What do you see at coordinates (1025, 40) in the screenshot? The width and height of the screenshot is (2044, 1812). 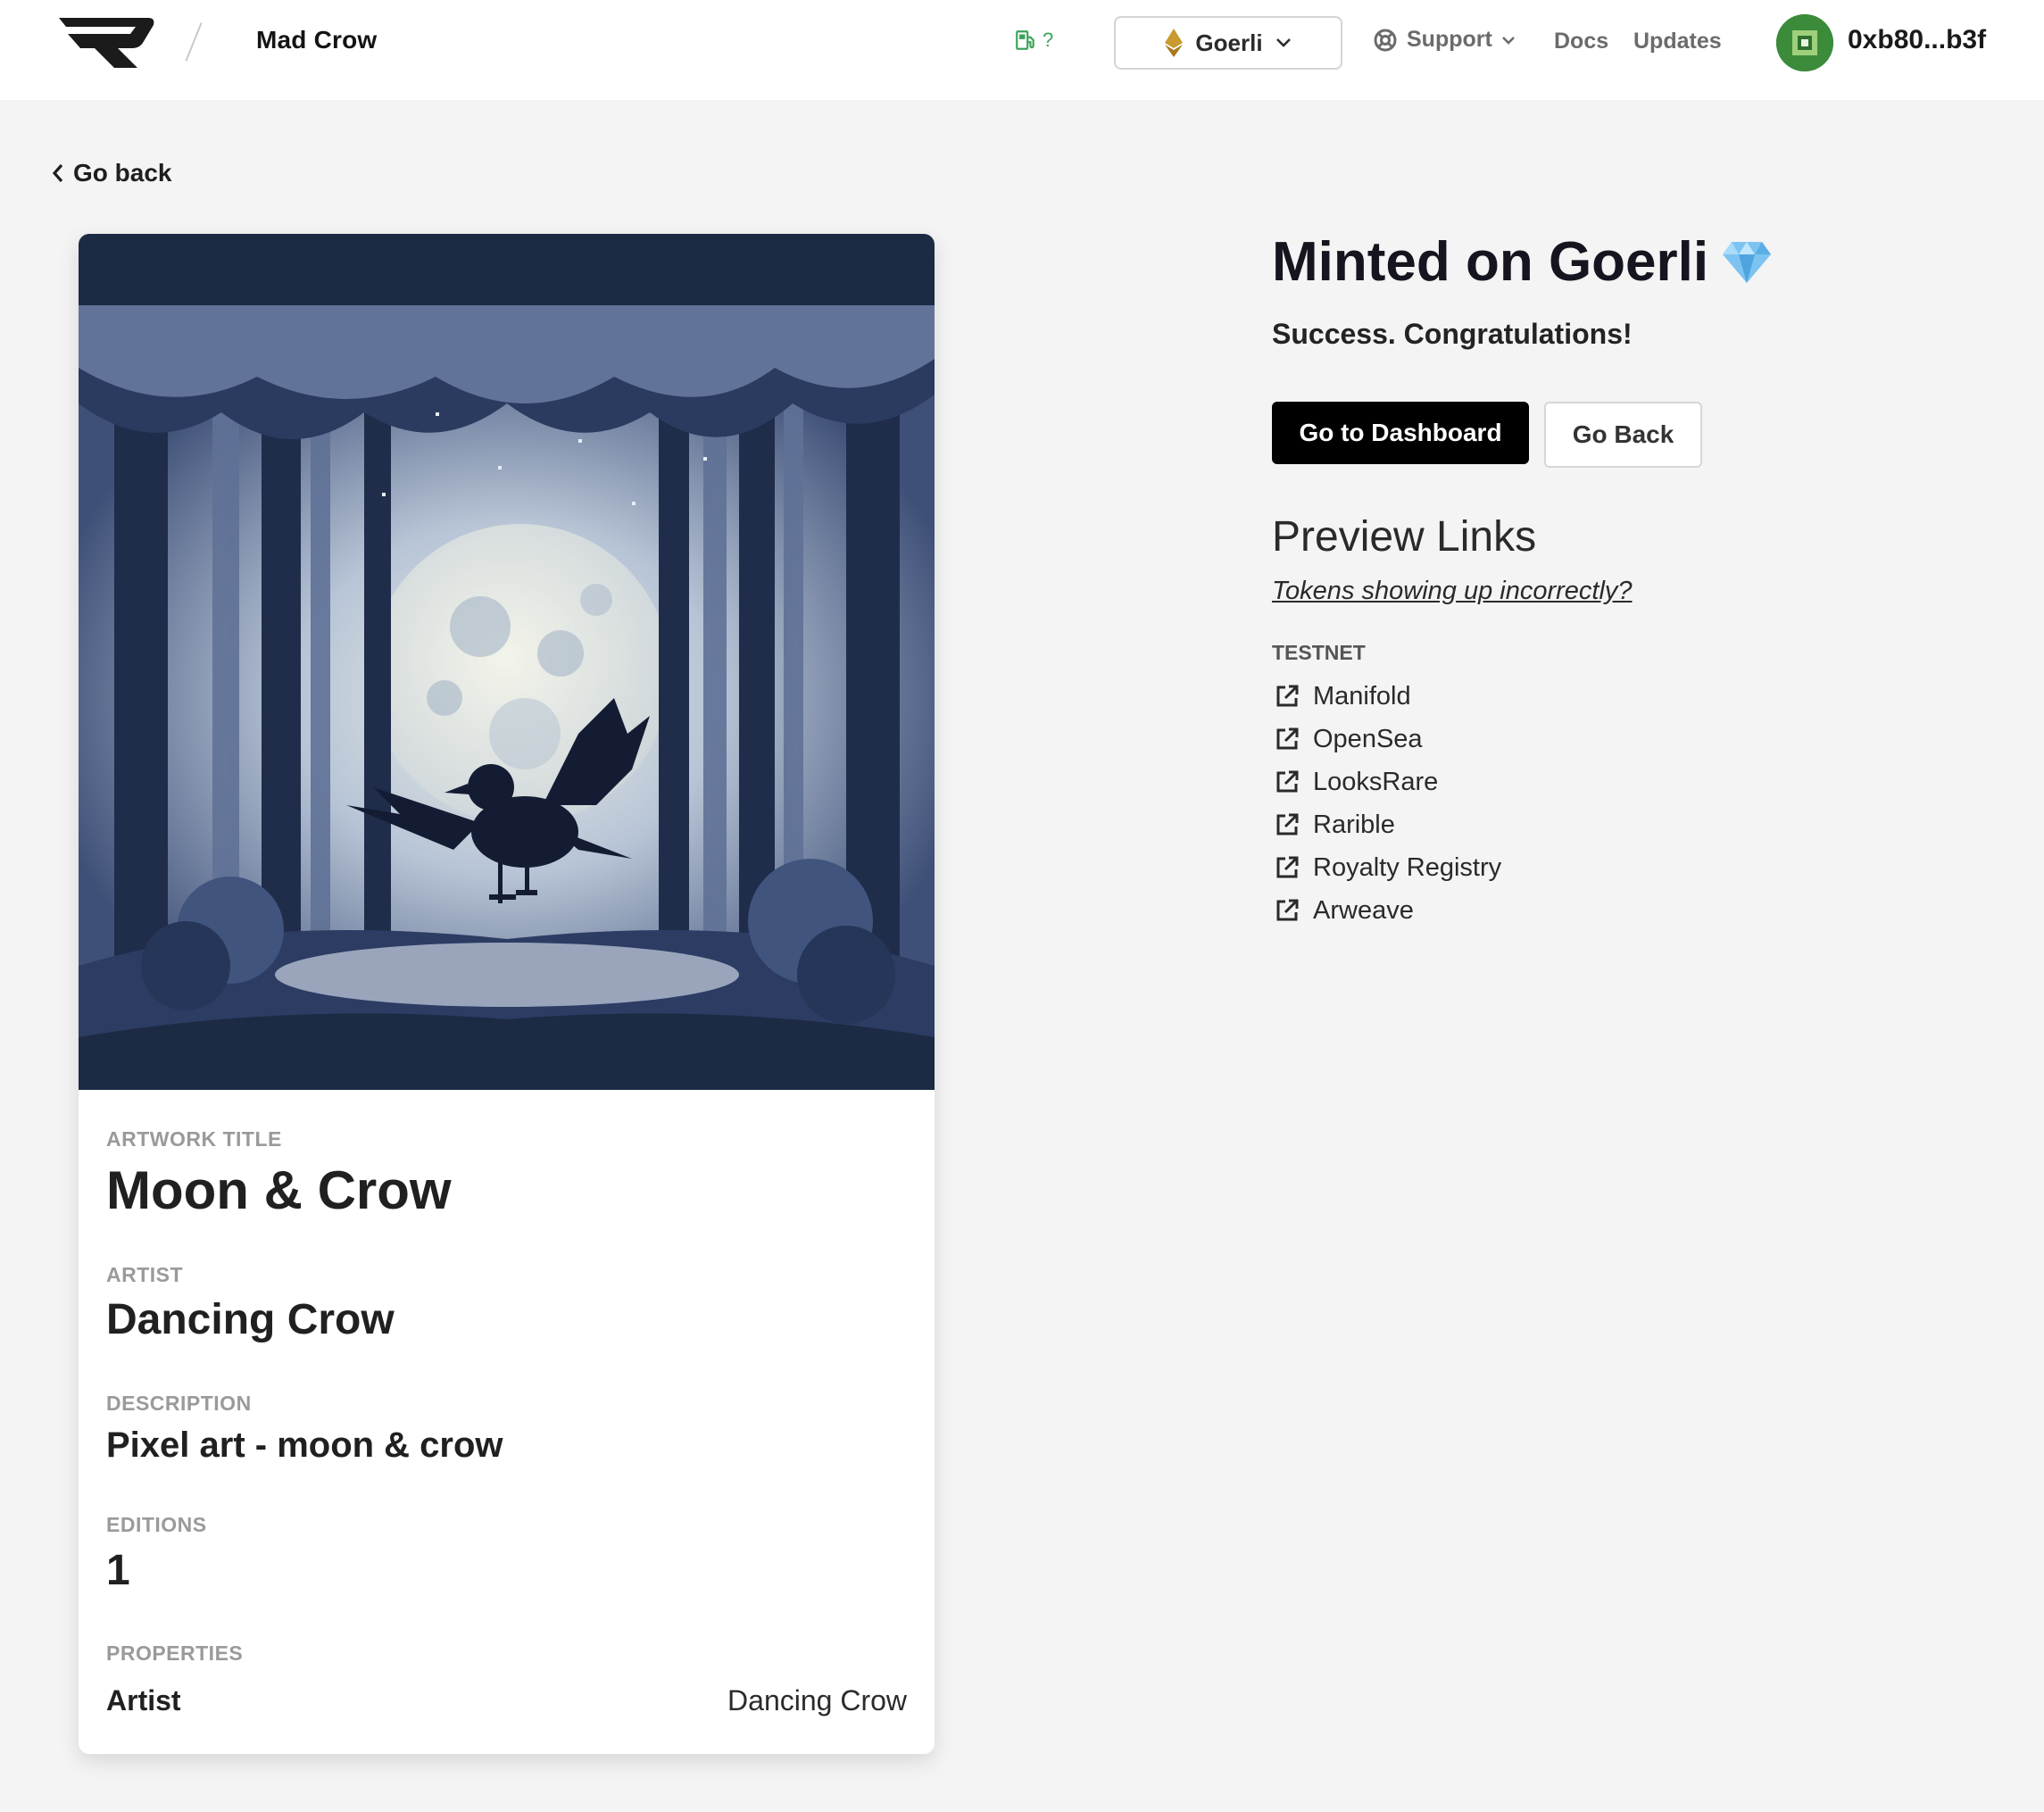 I see `gas-pump-icon` at bounding box center [1025, 40].